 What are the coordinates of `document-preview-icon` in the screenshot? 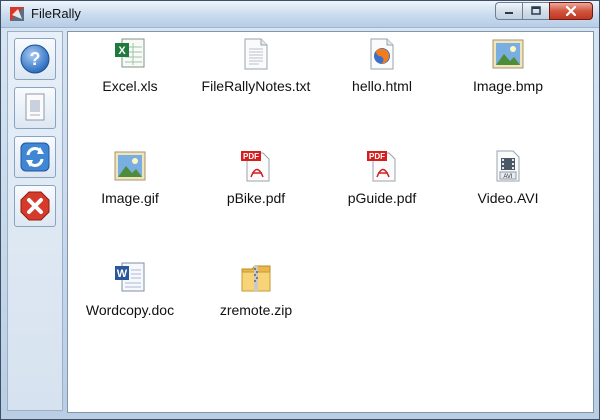 It's located at (35, 107).